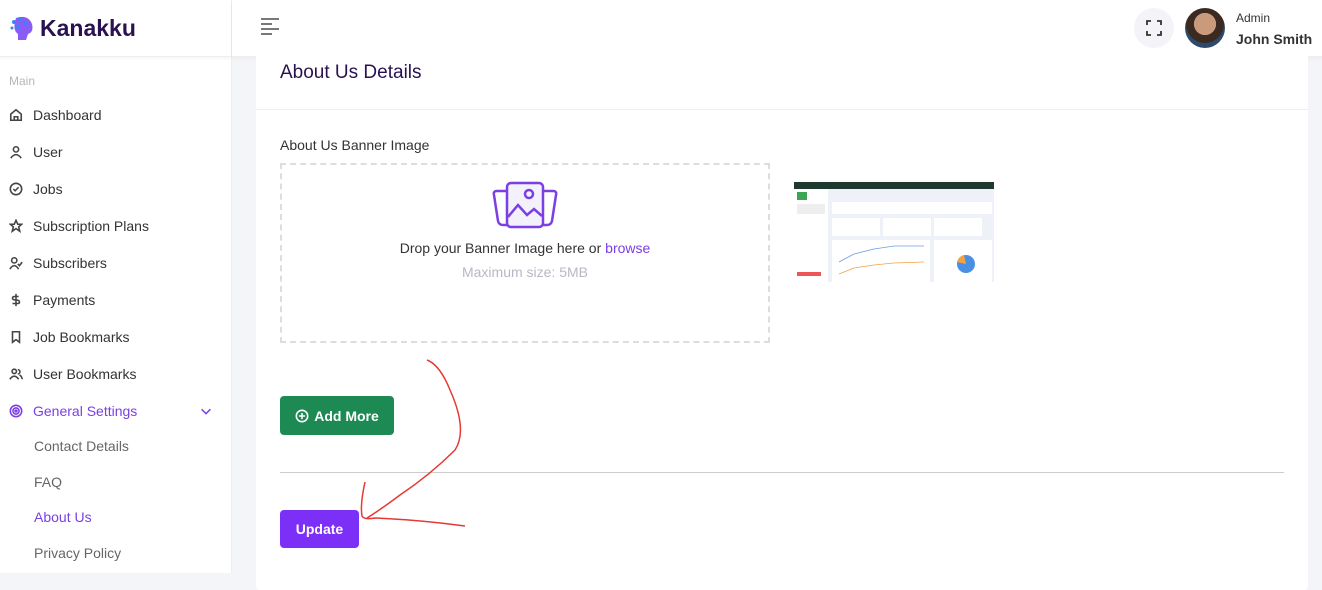 The height and width of the screenshot is (590, 1322). Describe the element at coordinates (16, 189) in the screenshot. I see `check-circle-icon` at that location.